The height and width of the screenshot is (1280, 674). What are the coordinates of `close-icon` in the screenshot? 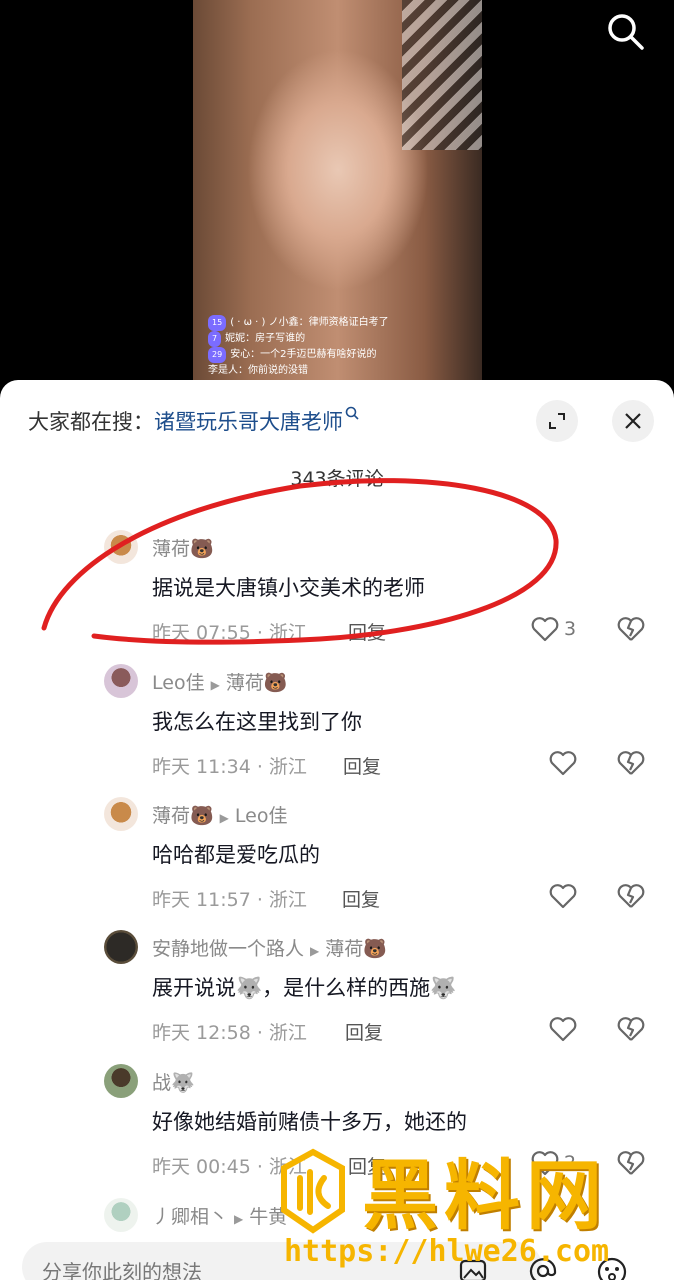 It's located at (633, 421).